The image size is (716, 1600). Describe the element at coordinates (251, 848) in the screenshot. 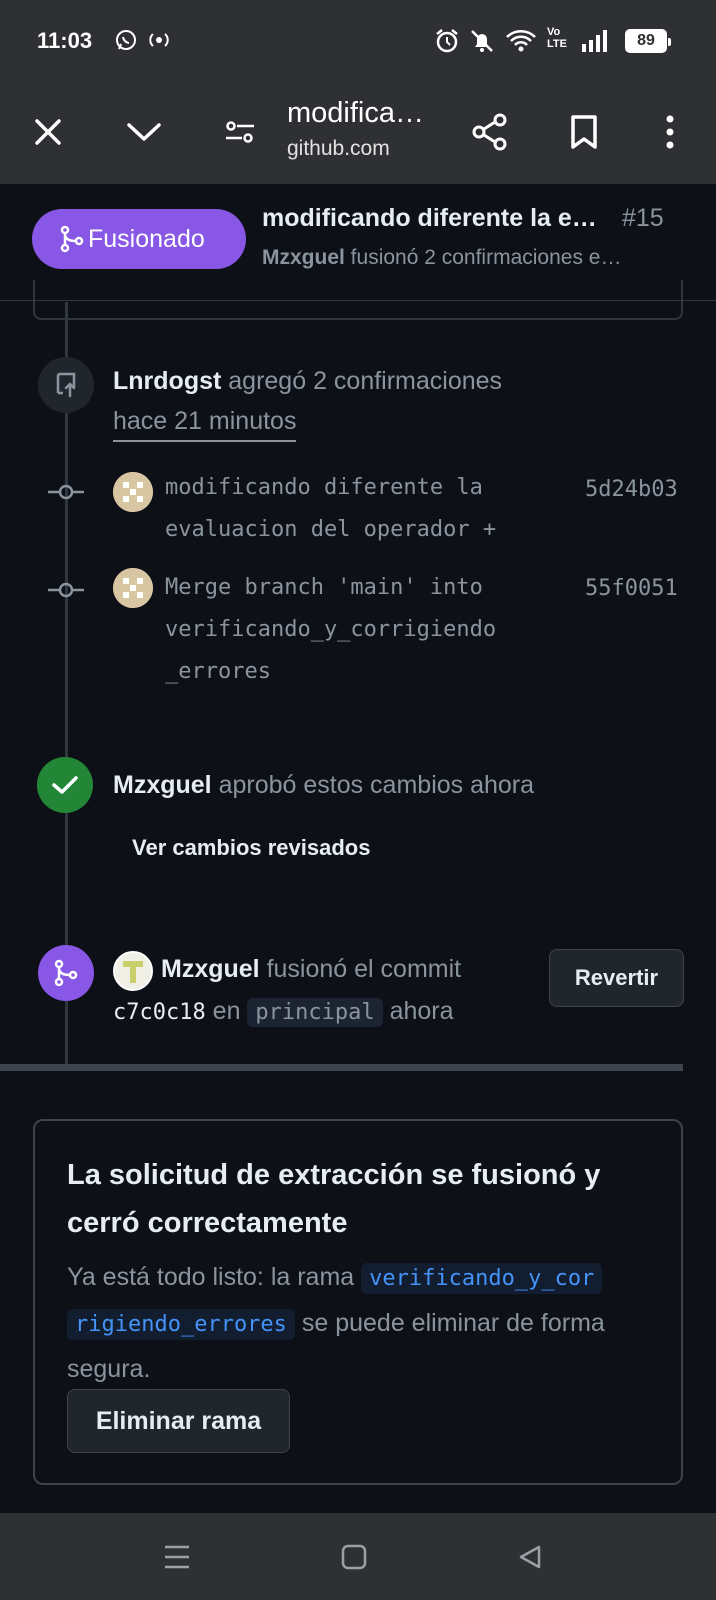

I see `view-reviewed-changes-link: Ver cambios revisados` at that location.